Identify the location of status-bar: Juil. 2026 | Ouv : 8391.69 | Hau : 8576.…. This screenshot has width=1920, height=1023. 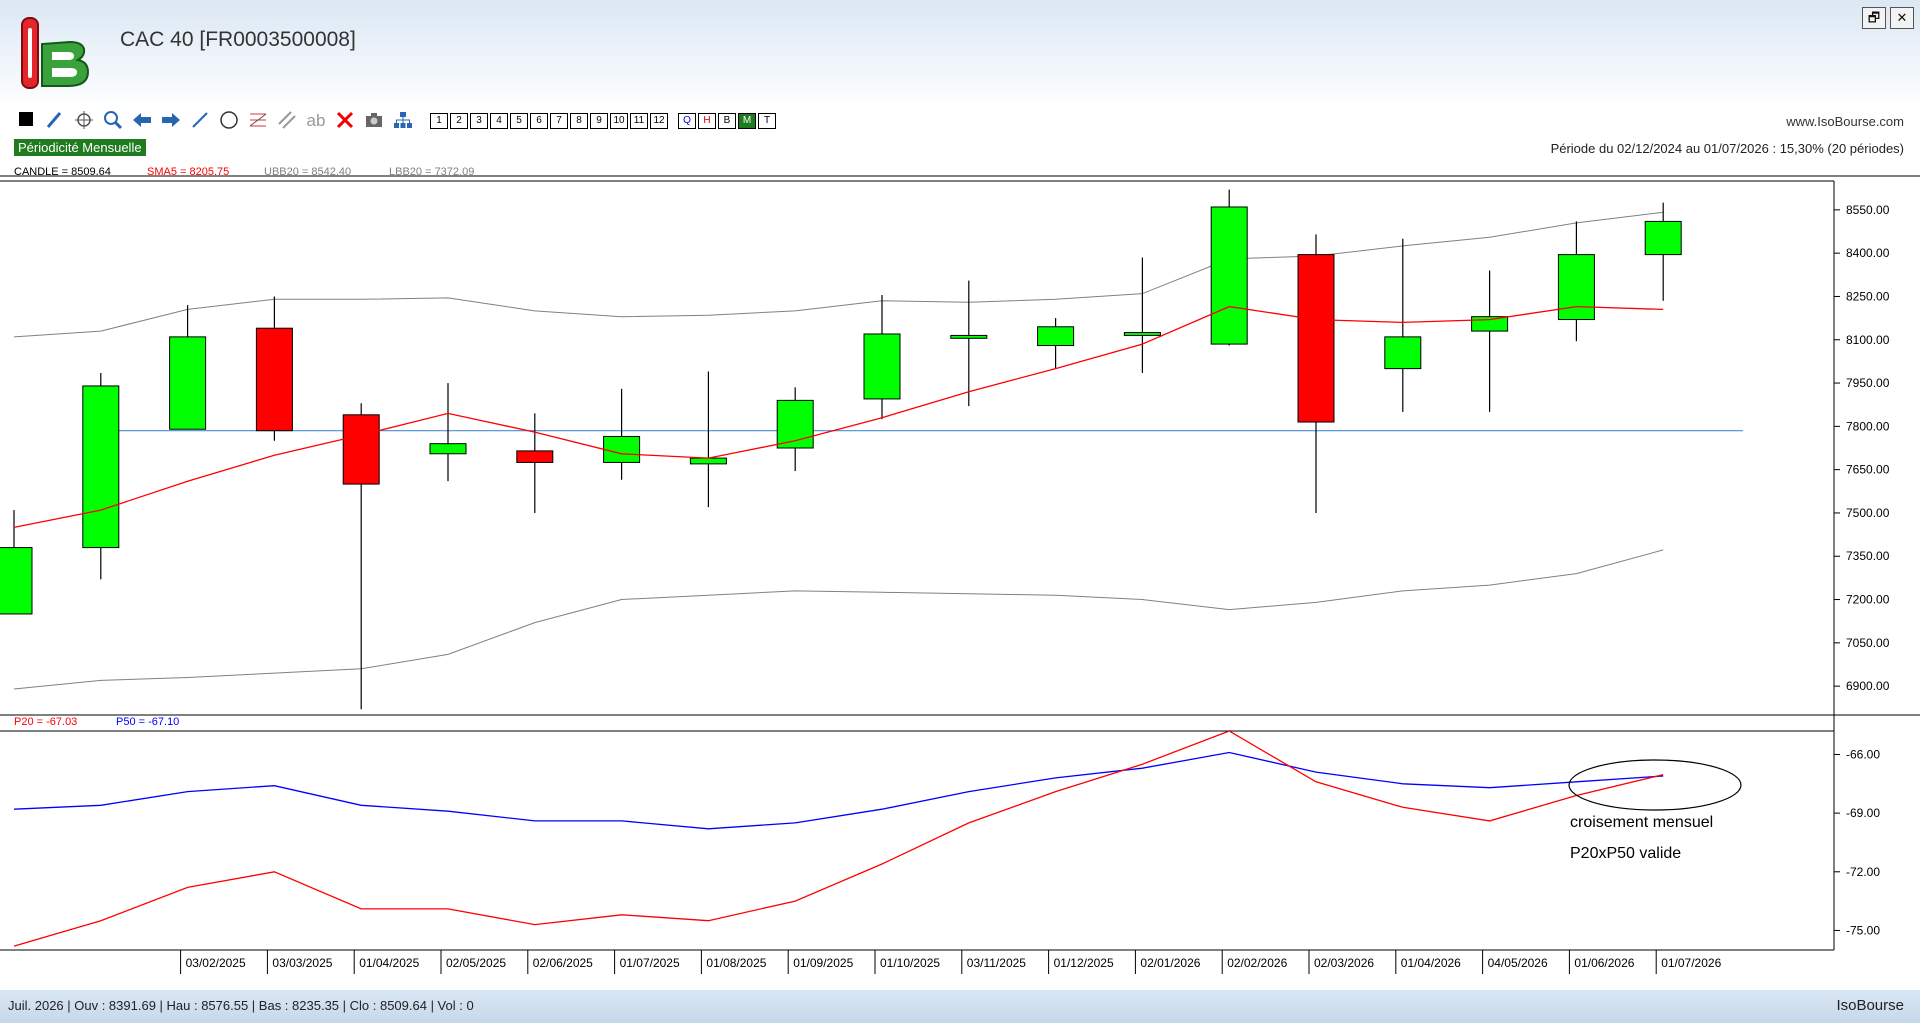
(960, 1006).